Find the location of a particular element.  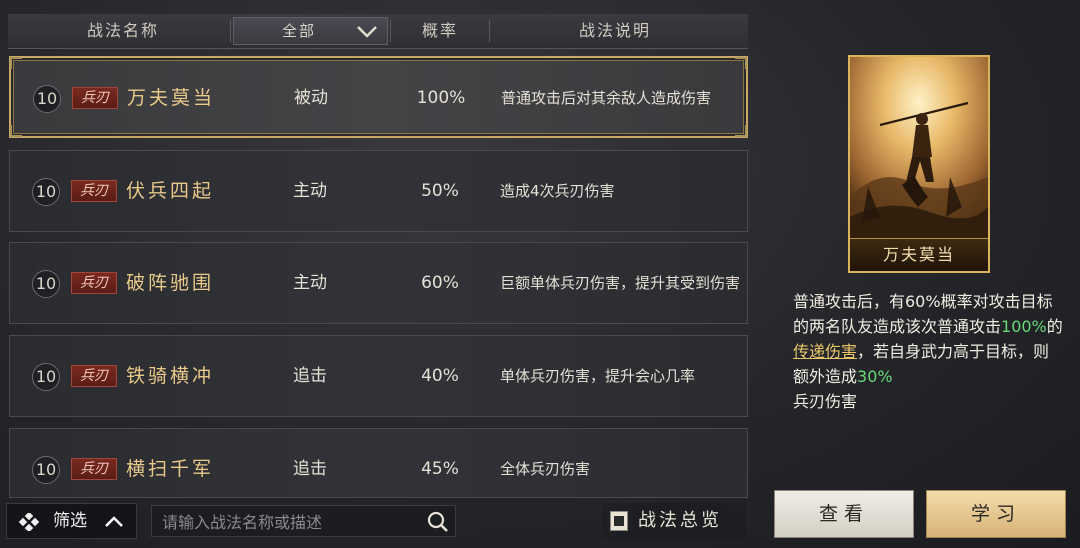

skill-rate: 50% is located at coordinates (440, 191).